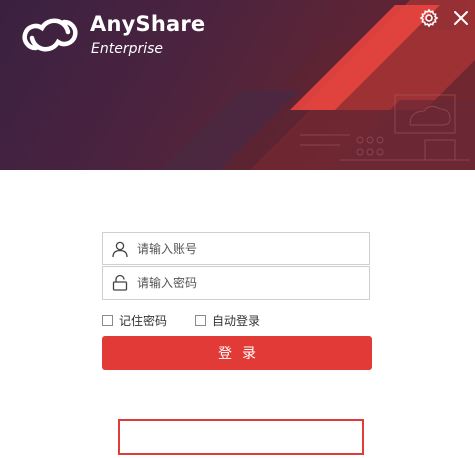 The image size is (475, 458). Describe the element at coordinates (120, 282) in the screenshot. I see `lock-icon` at that location.